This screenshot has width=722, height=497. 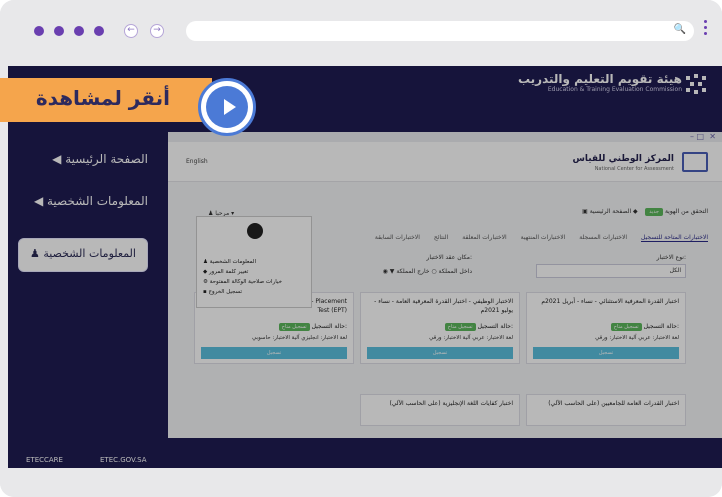 I want to click on tab-5: الاختبارات السابقة, so click(x=397, y=237).